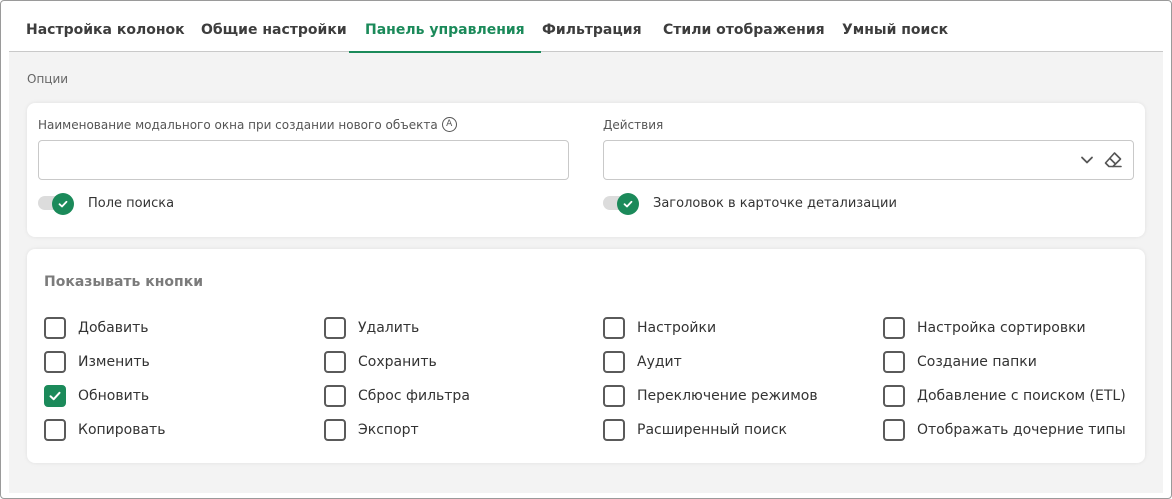 This screenshot has width=1172, height=499. I want to click on checkbox-item: Сохранить, so click(380, 362).